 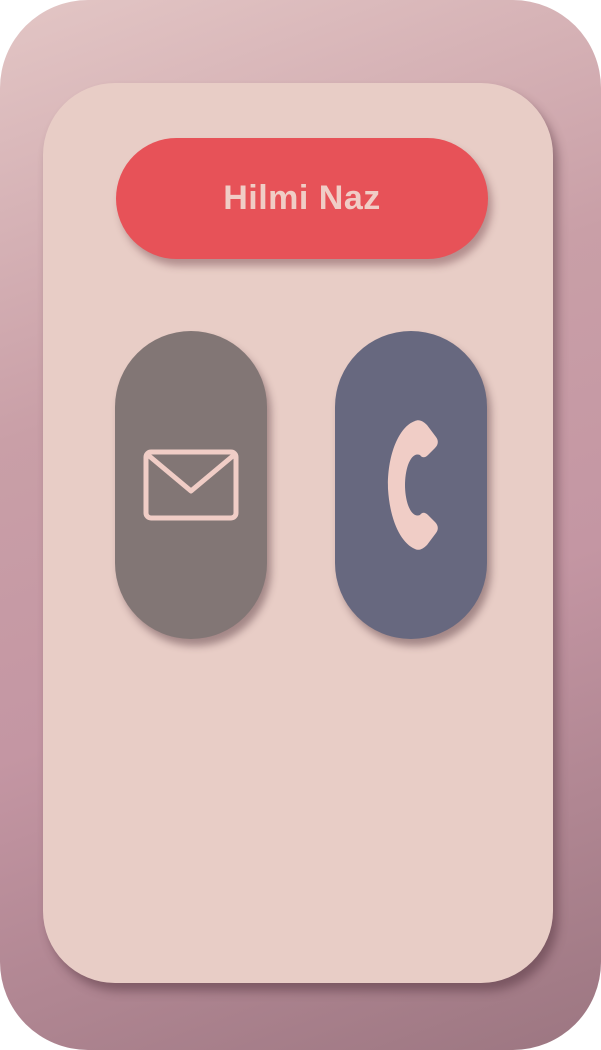 I want to click on contact-name: Hilmi Naz, so click(x=302, y=198).